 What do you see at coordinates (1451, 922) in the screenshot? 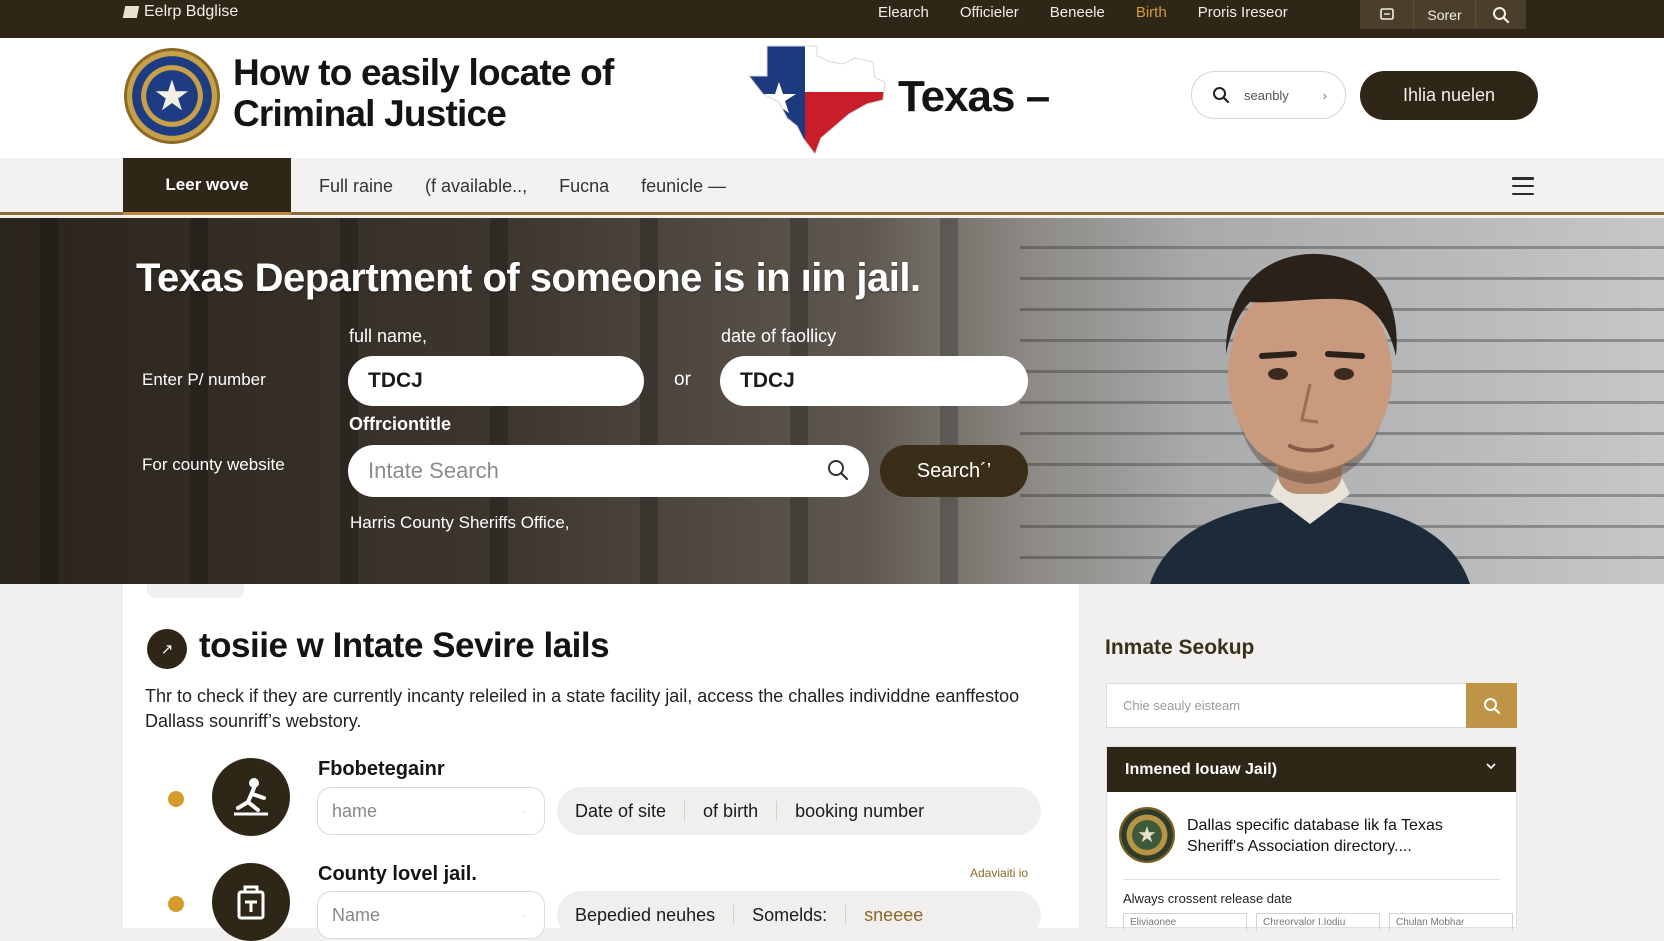
I see `mini-field-3: Chulan Mobhar` at bounding box center [1451, 922].